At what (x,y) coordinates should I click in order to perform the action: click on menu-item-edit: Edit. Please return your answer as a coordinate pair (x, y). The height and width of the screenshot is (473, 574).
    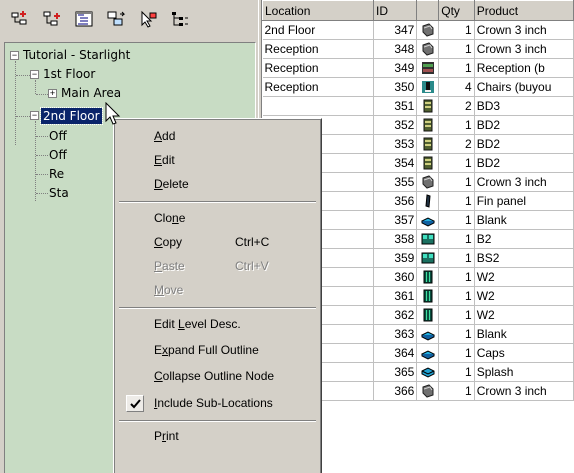
    Looking at the image, I should click on (217, 160).